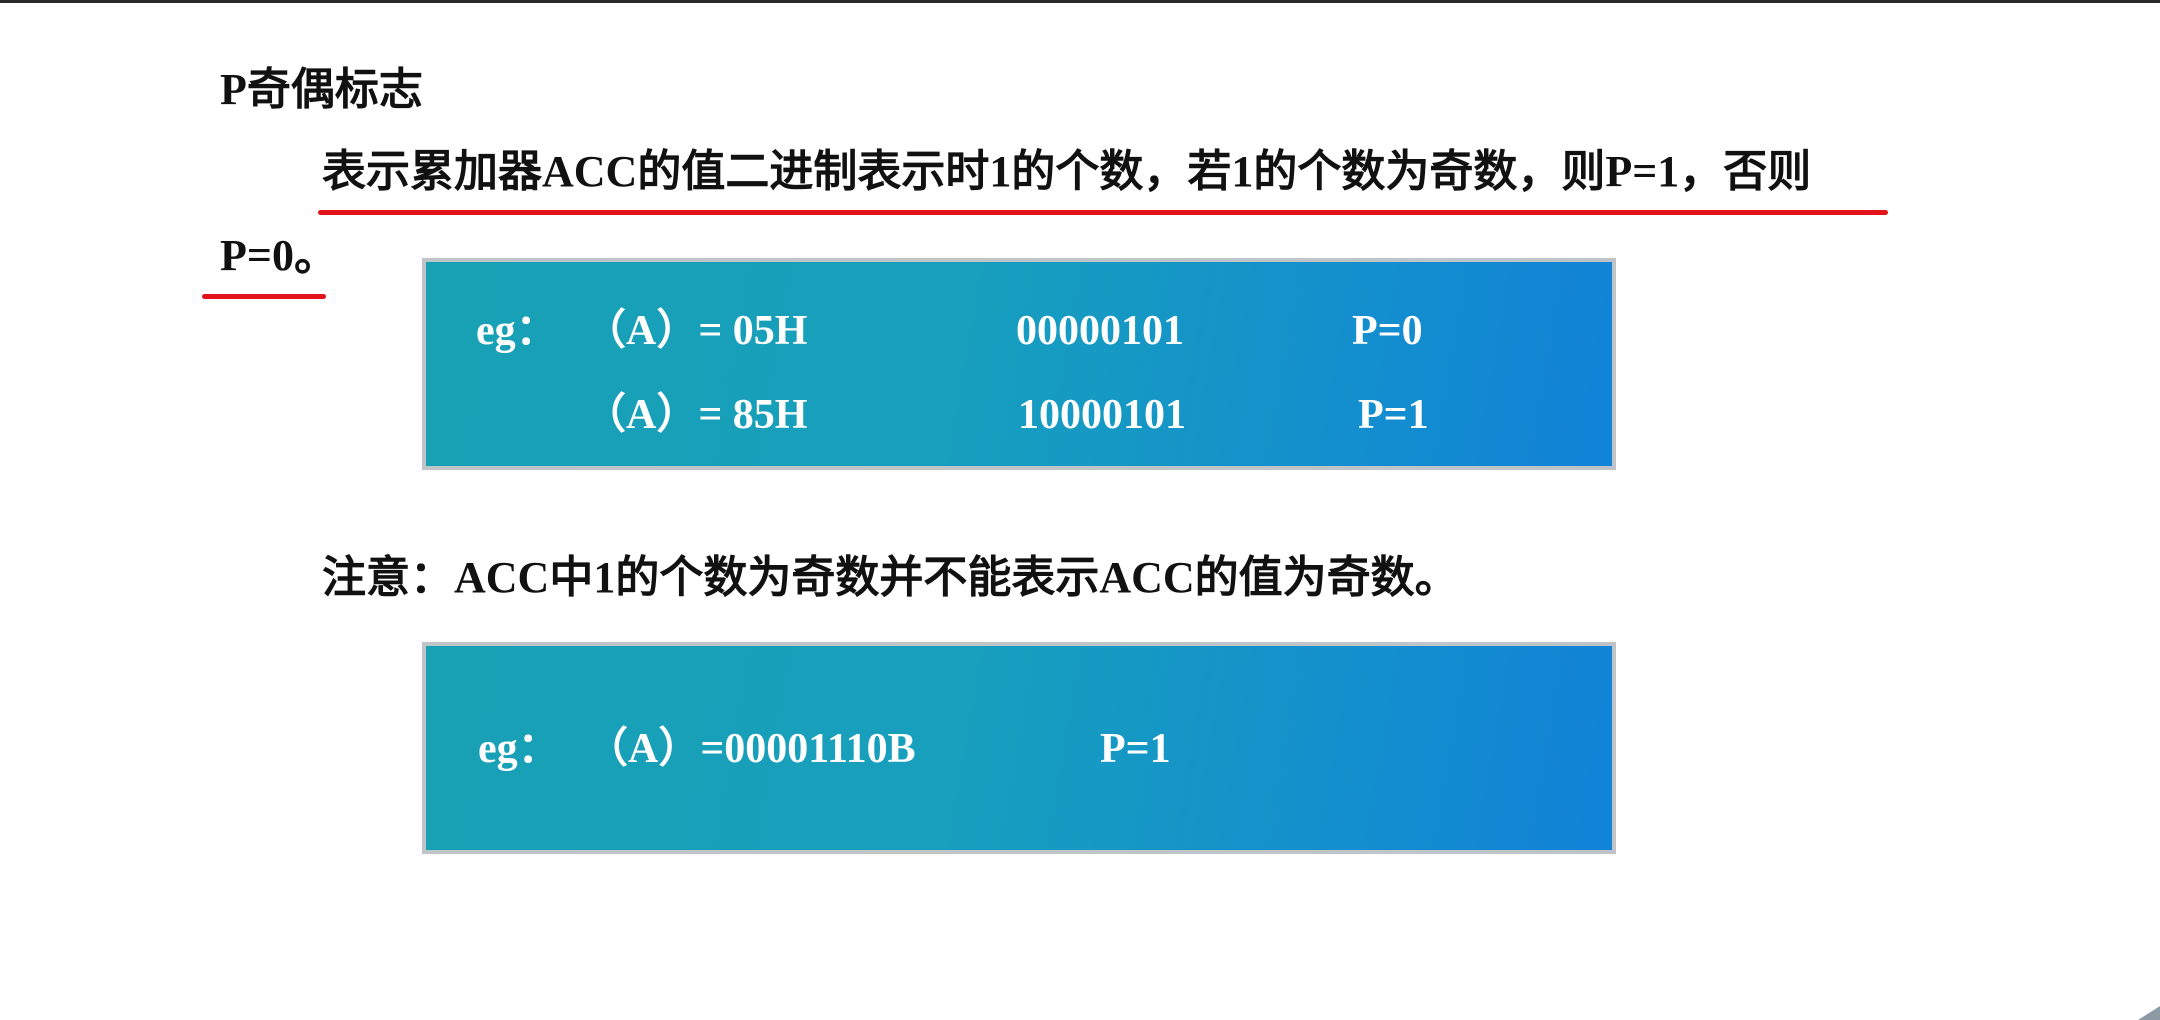  What do you see at coordinates (696, 331) in the screenshot?
I see `example-expression: （A）= 05H` at bounding box center [696, 331].